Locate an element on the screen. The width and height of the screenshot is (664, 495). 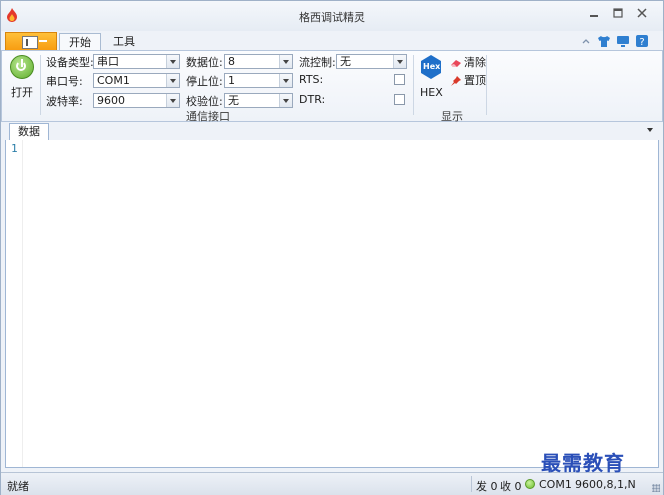
device-type-label: 设备类型: is located at coordinates (70, 62).